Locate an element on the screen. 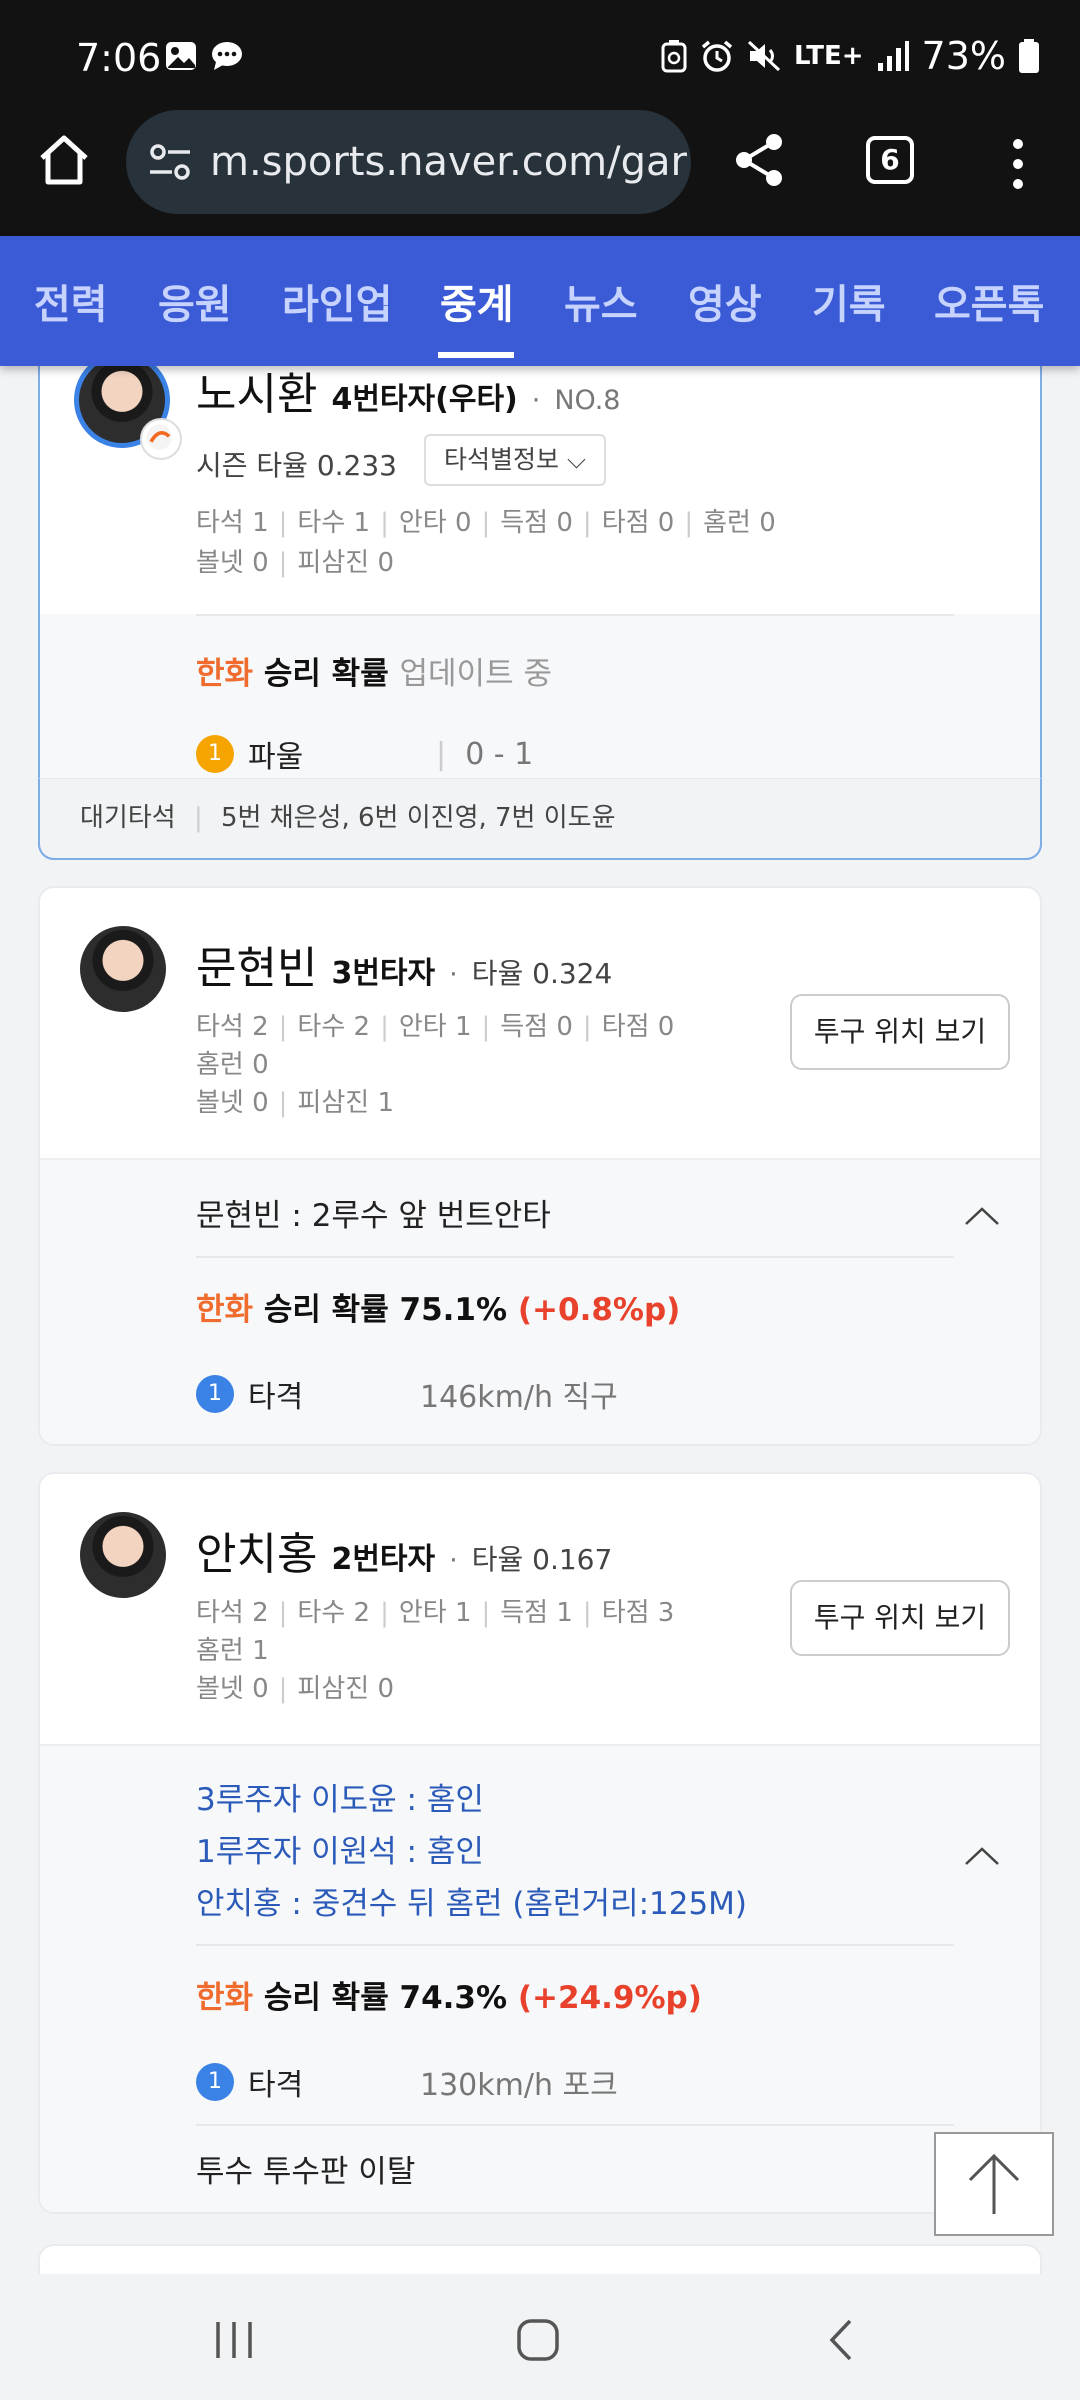 The height and width of the screenshot is (2400, 1080). player-average: 타율 0.324 is located at coordinates (542, 973).